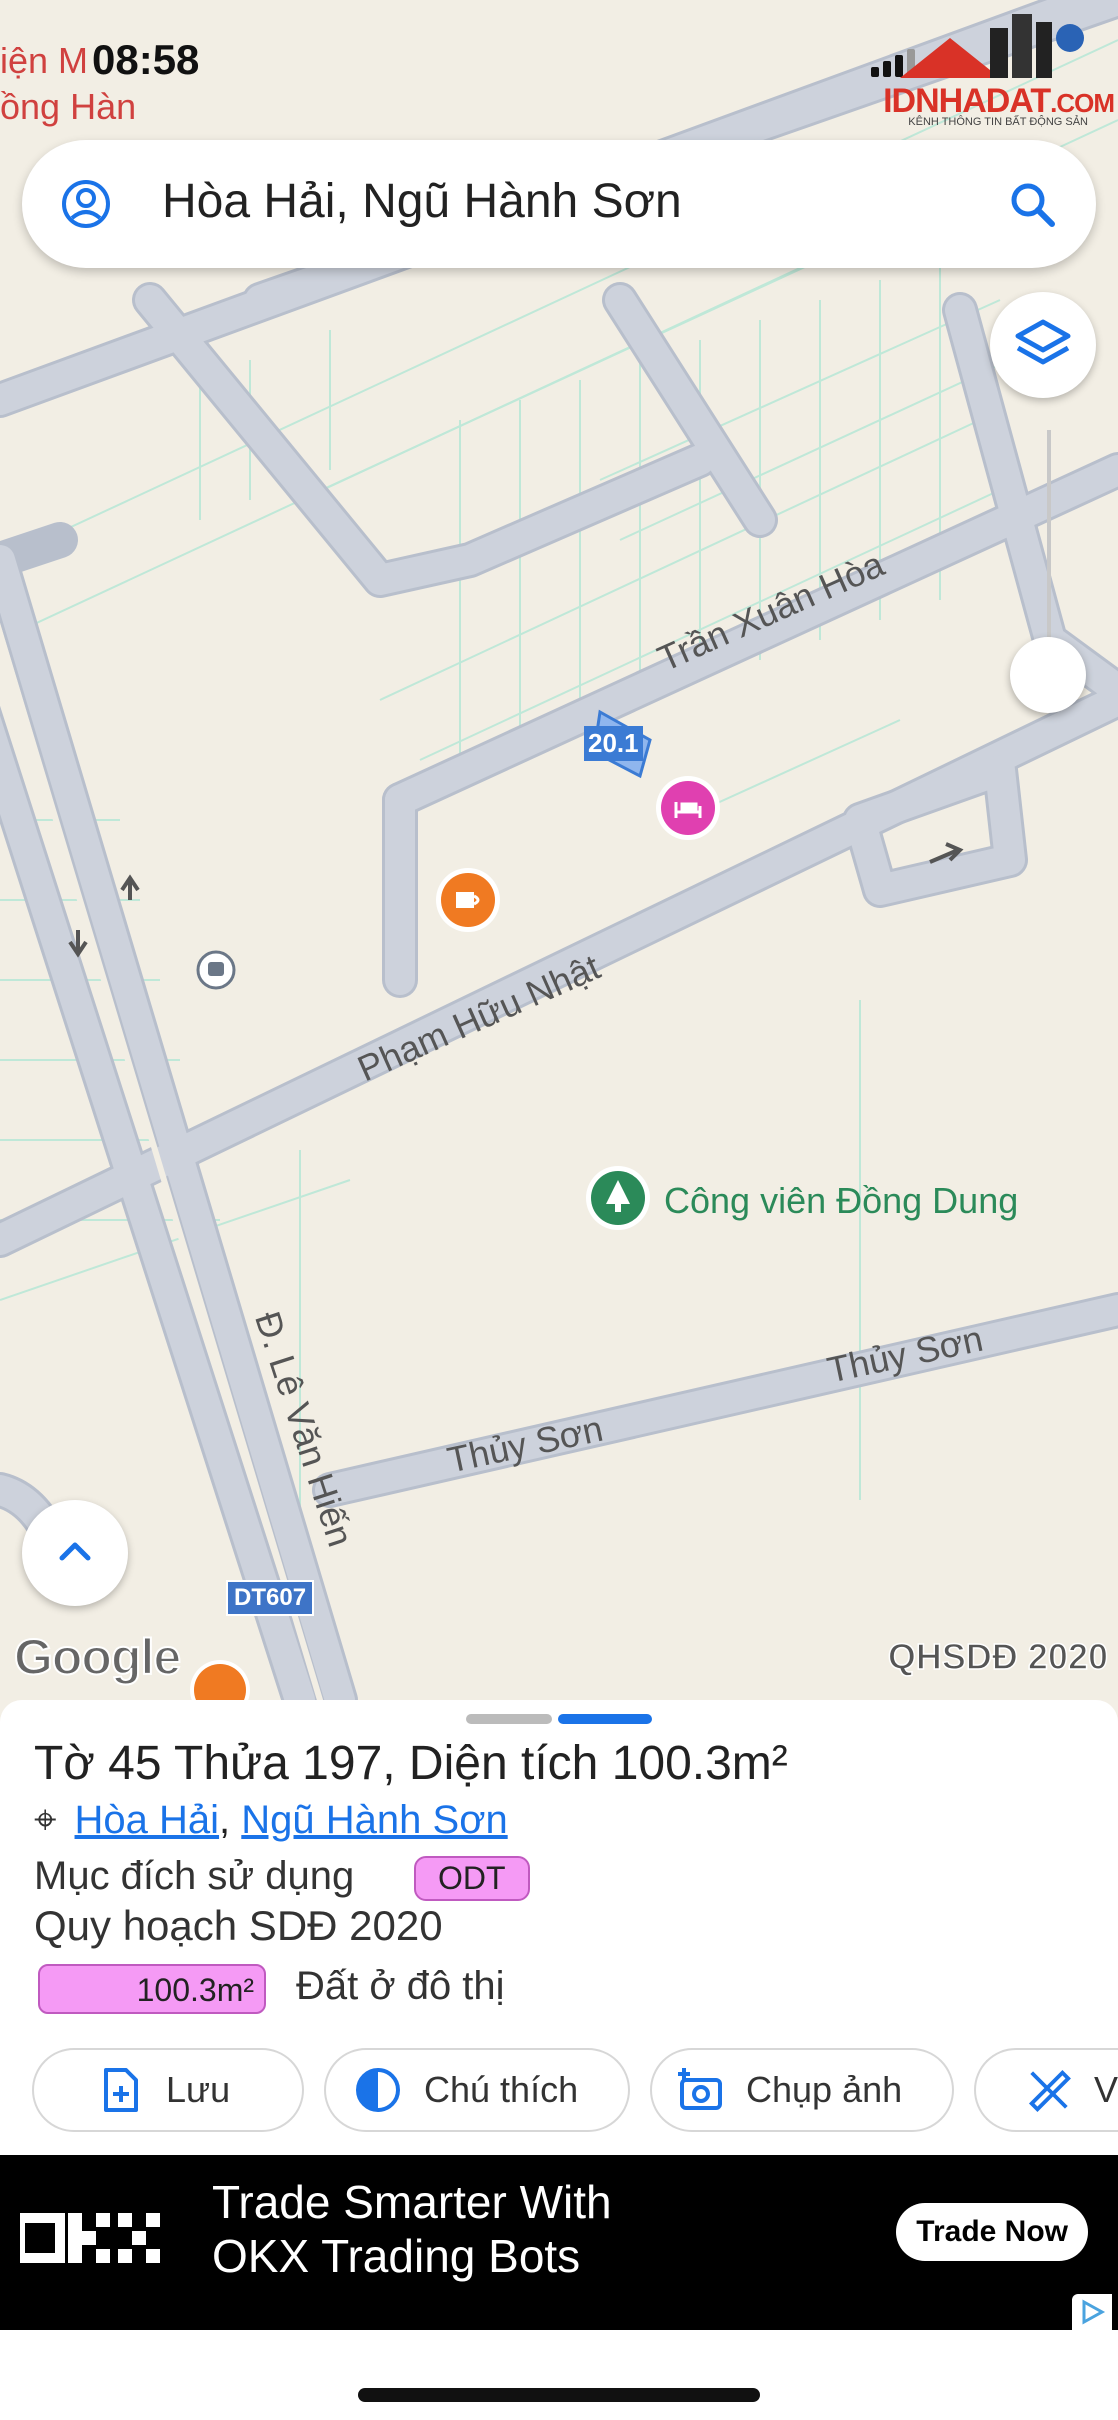 The width and height of the screenshot is (1118, 2420). What do you see at coordinates (618, 1198) in the screenshot?
I see `park-pin-icon` at bounding box center [618, 1198].